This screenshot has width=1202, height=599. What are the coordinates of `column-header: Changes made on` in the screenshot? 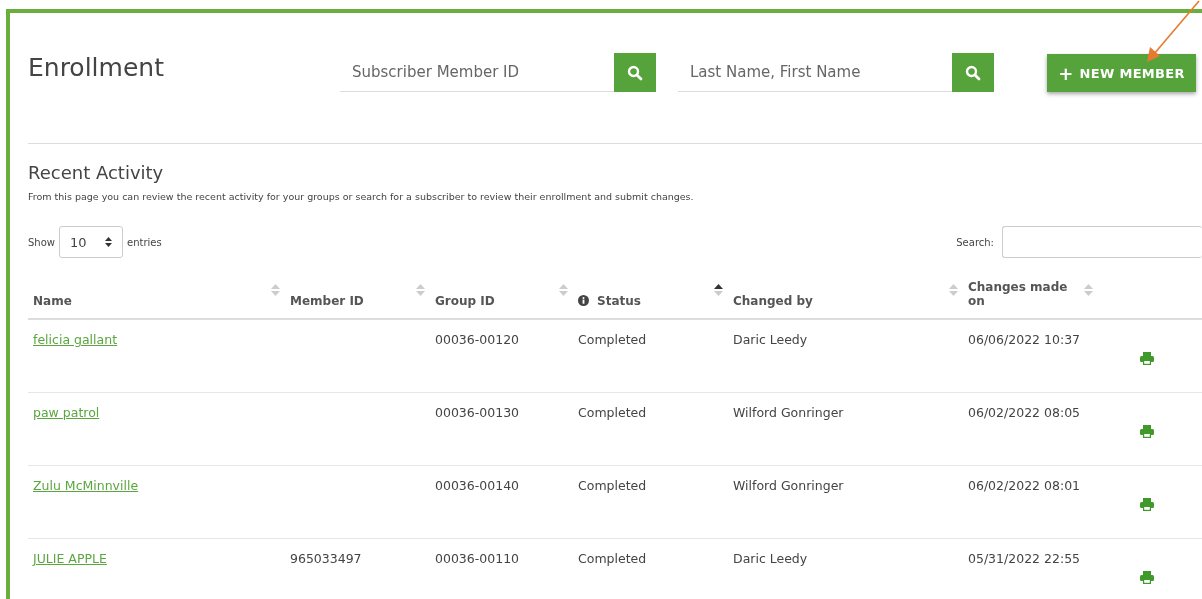 It's located at (1030, 295).